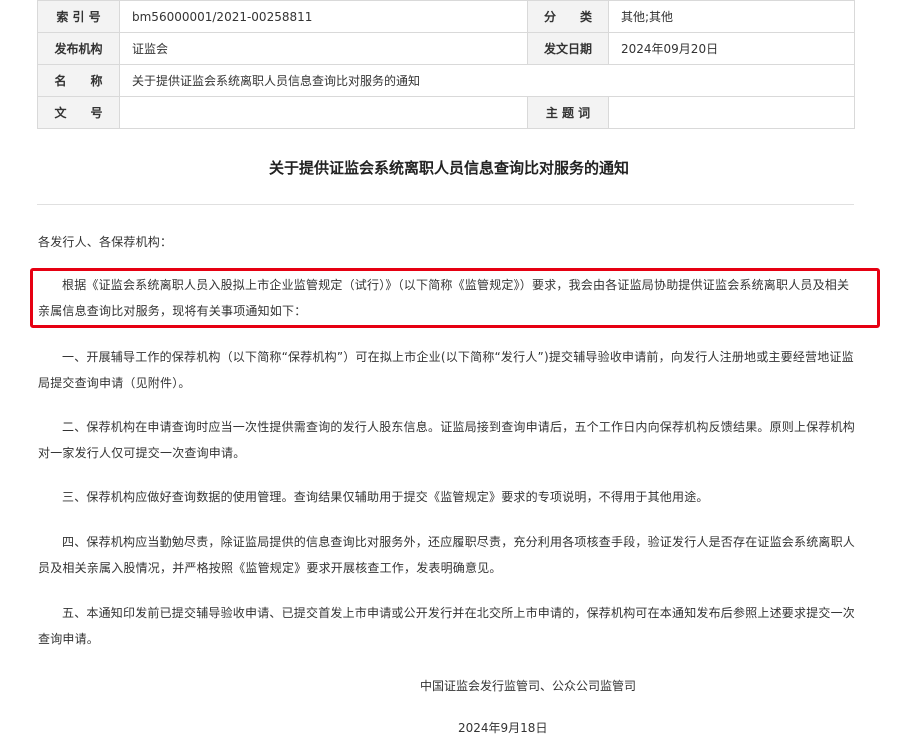  I want to click on category-value: 其他;其他, so click(731, 16).